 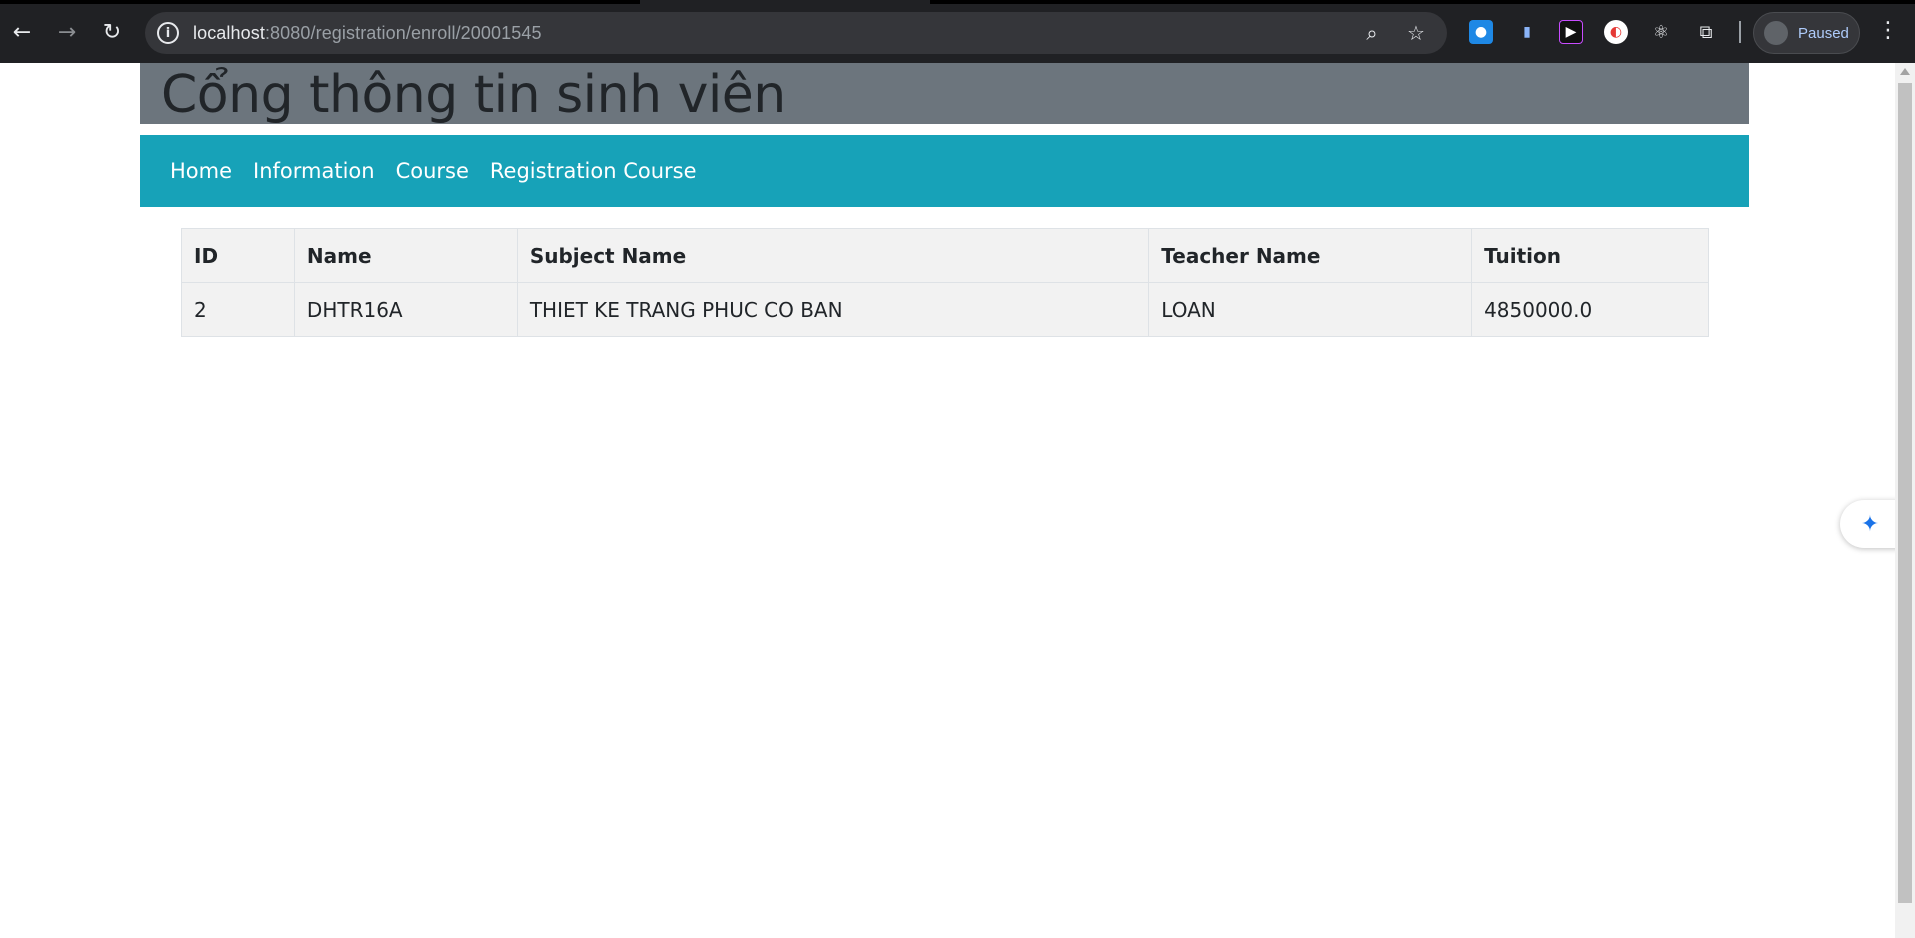 I want to click on cell-teacher-name: LOAN, so click(x=1310, y=309).